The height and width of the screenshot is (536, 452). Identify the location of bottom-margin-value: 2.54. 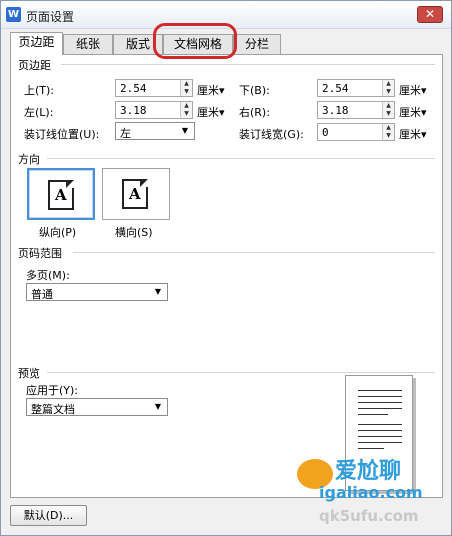
(335, 88).